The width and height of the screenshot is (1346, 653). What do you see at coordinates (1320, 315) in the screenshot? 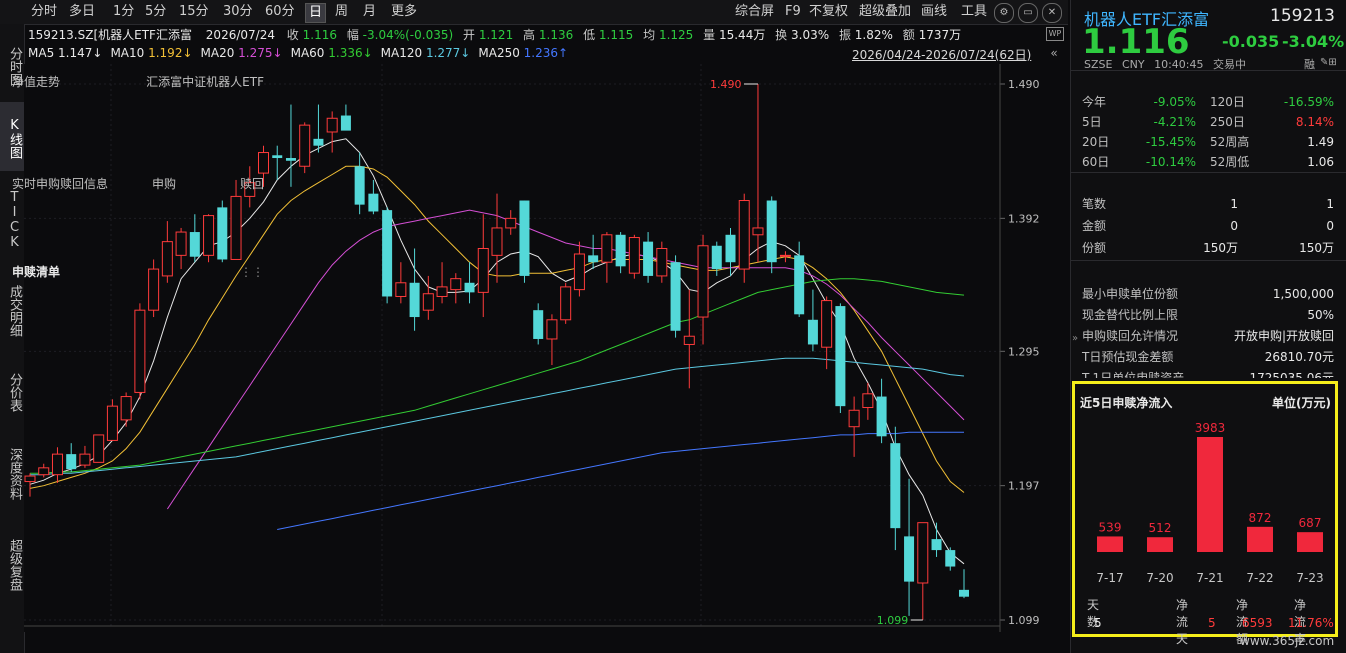
I see `list-value: 50%` at bounding box center [1320, 315].